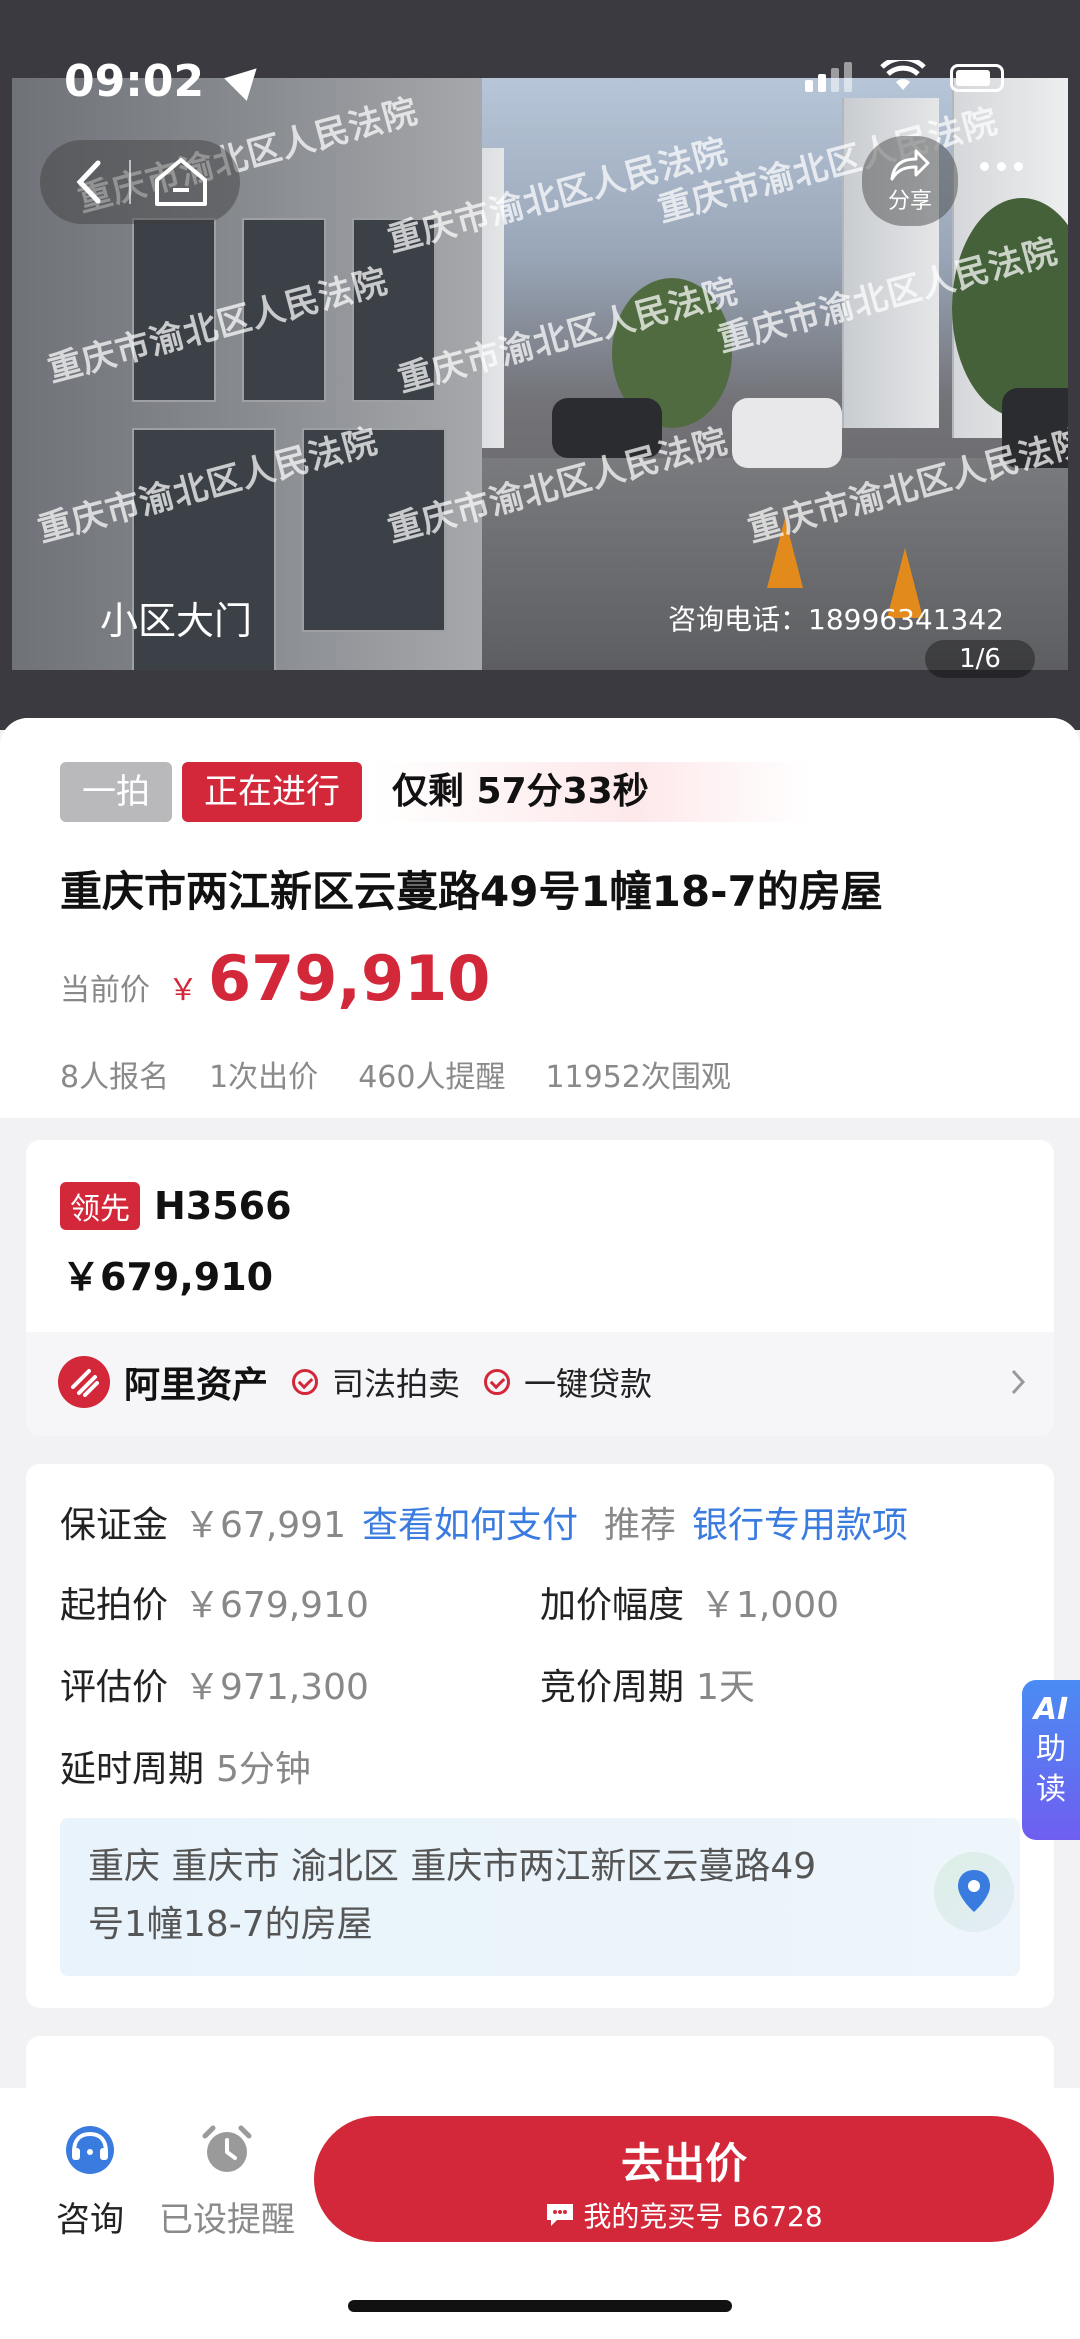  Describe the element at coordinates (90, 2180) in the screenshot. I see `consult-button: 咨询` at that location.